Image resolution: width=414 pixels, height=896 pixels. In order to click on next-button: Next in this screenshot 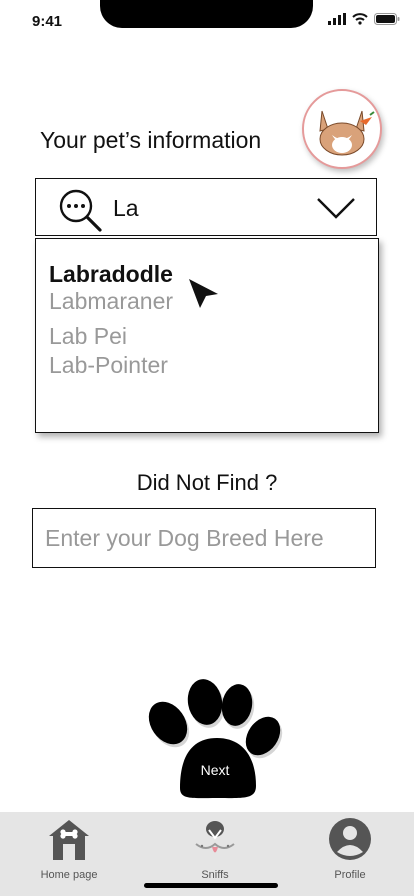, I will do `click(215, 742)`.